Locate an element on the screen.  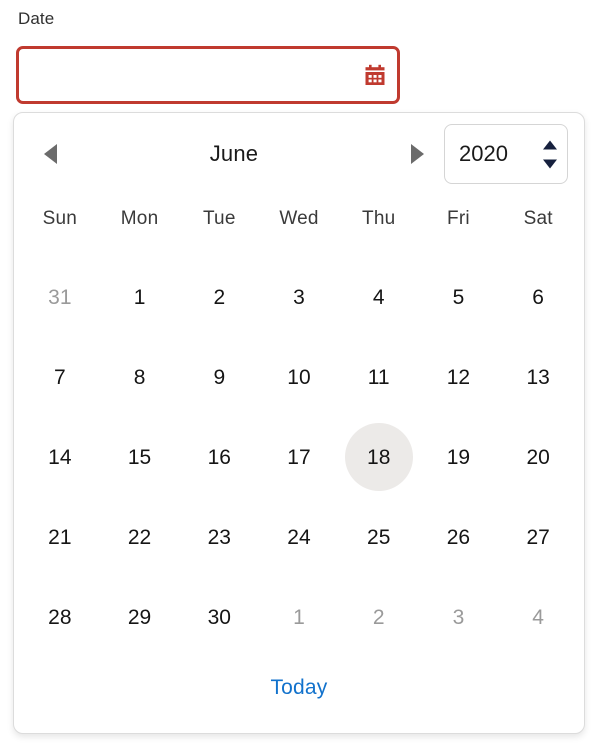
day-label: 9 is located at coordinates (219, 377).